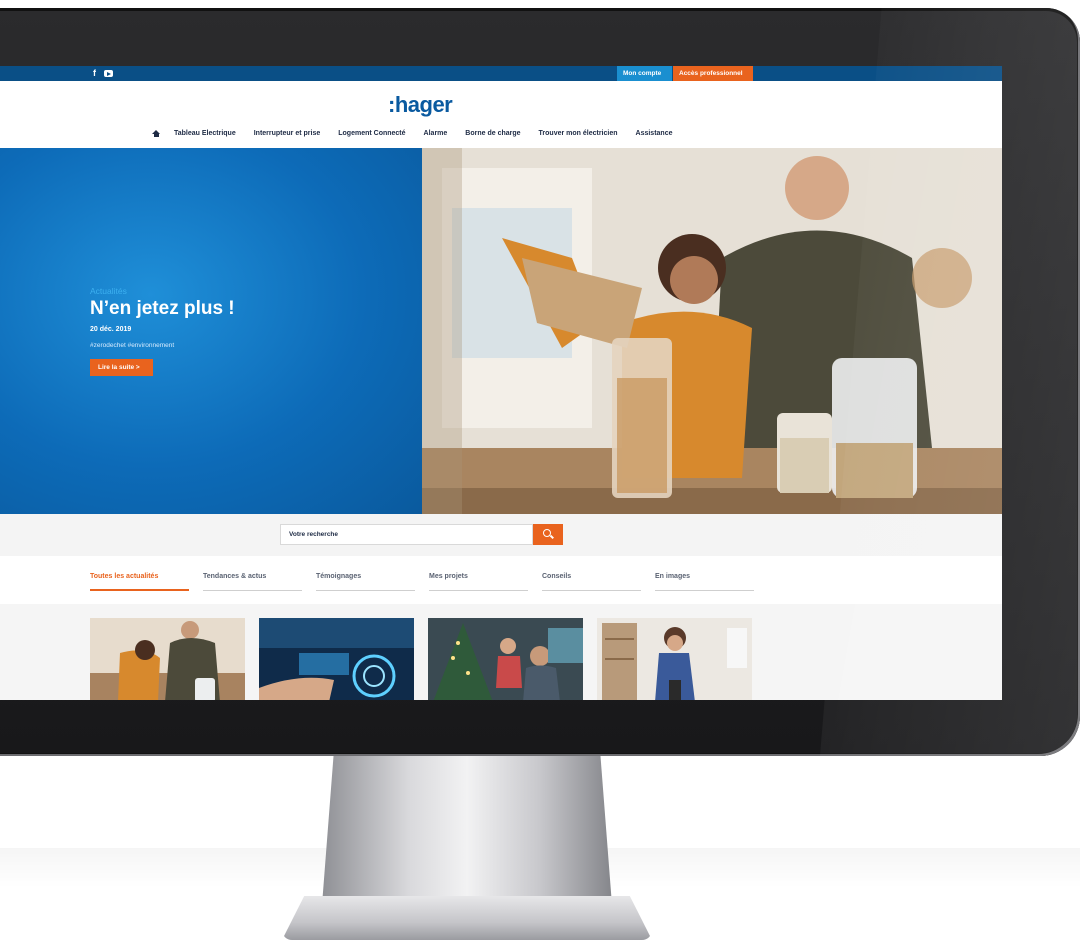  I want to click on home-icon, so click(156, 133).